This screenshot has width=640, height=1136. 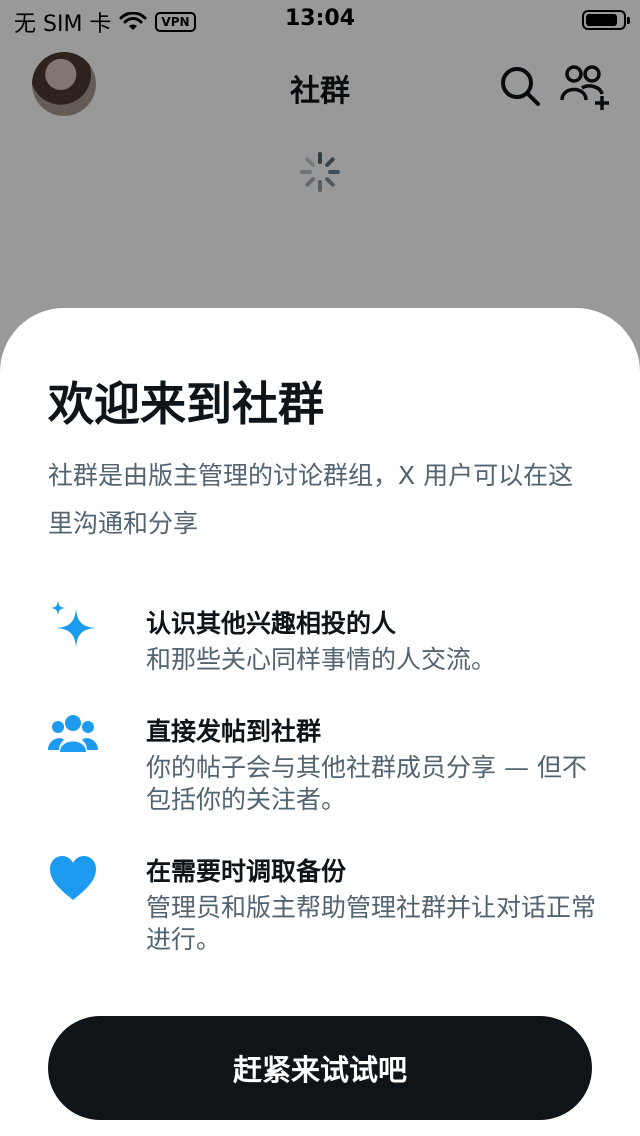 What do you see at coordinates (311, 499) in the screenshot?
I see `sheet-description: 社群是由版主管理的讨论群组，X 用户可以在这里沟通和分享` at bounding box center [311, 499].